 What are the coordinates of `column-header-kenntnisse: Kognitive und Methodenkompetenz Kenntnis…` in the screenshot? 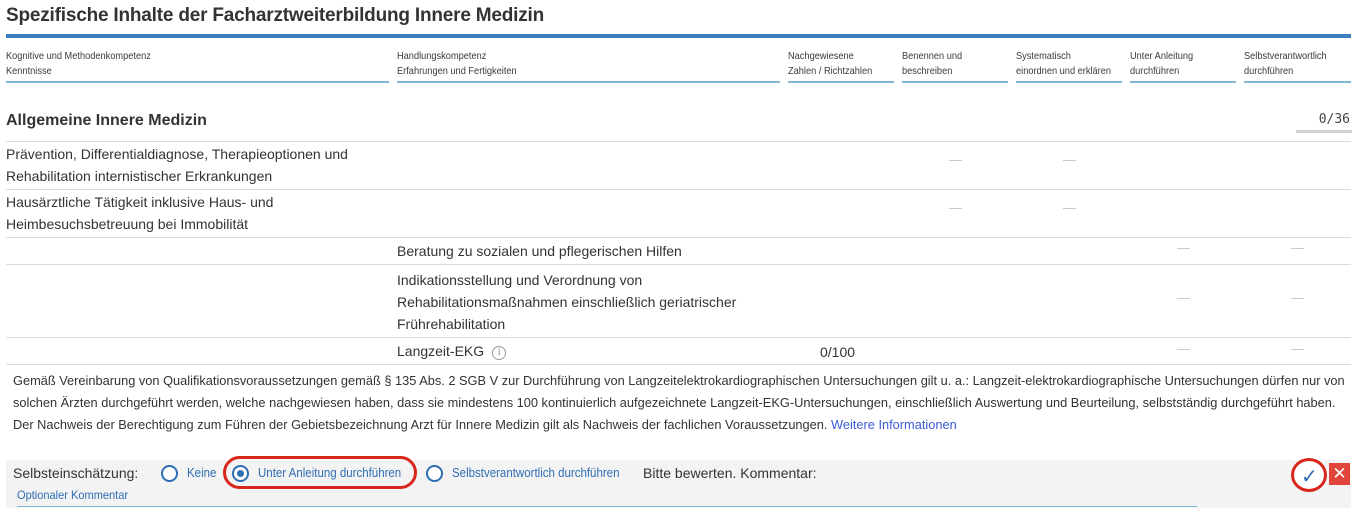 It's located at (78, 64).